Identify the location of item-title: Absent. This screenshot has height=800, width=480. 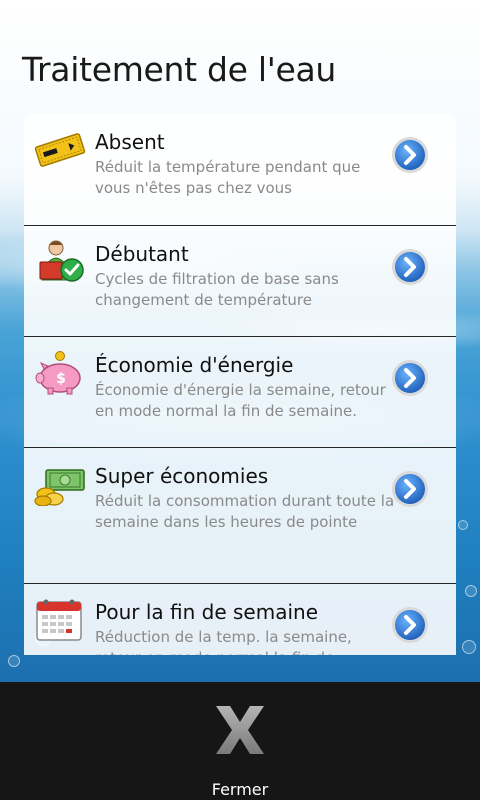
(130, 142).